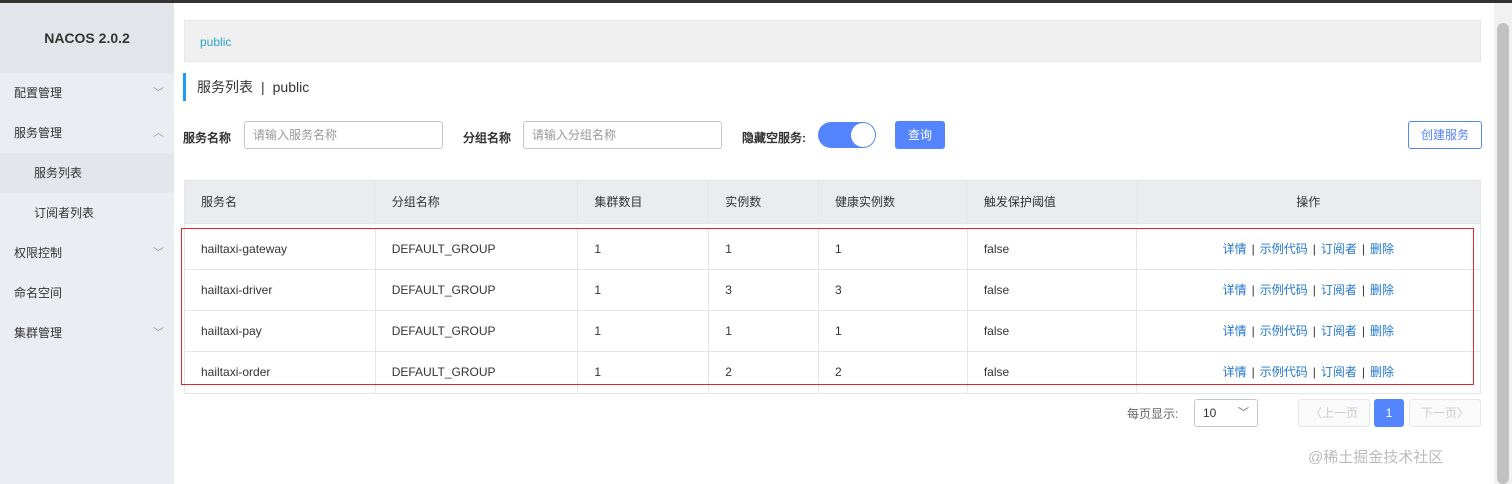 This screenshot has height=484, width=1512. I want to click on service-name-cell: hailtaxi-order, so click(280, 372).